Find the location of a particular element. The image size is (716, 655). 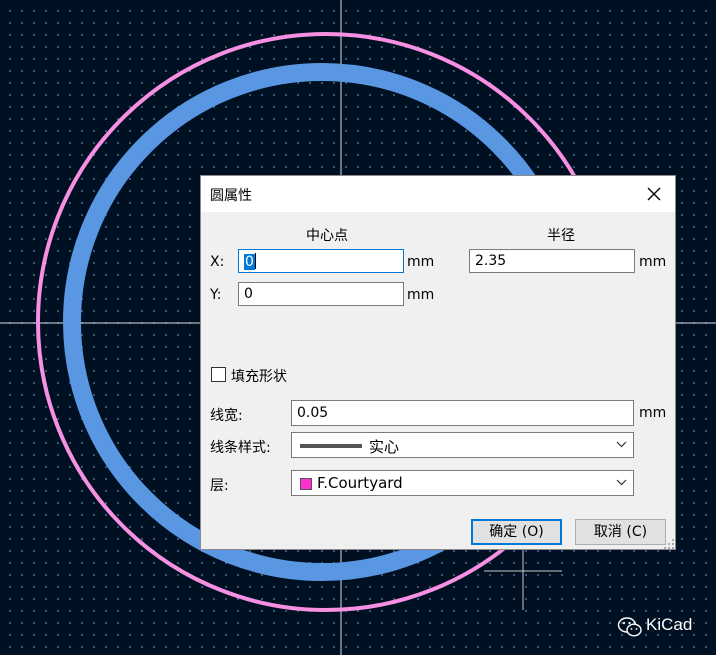

center-y-input: 0 is located at coordinates (321, 294).